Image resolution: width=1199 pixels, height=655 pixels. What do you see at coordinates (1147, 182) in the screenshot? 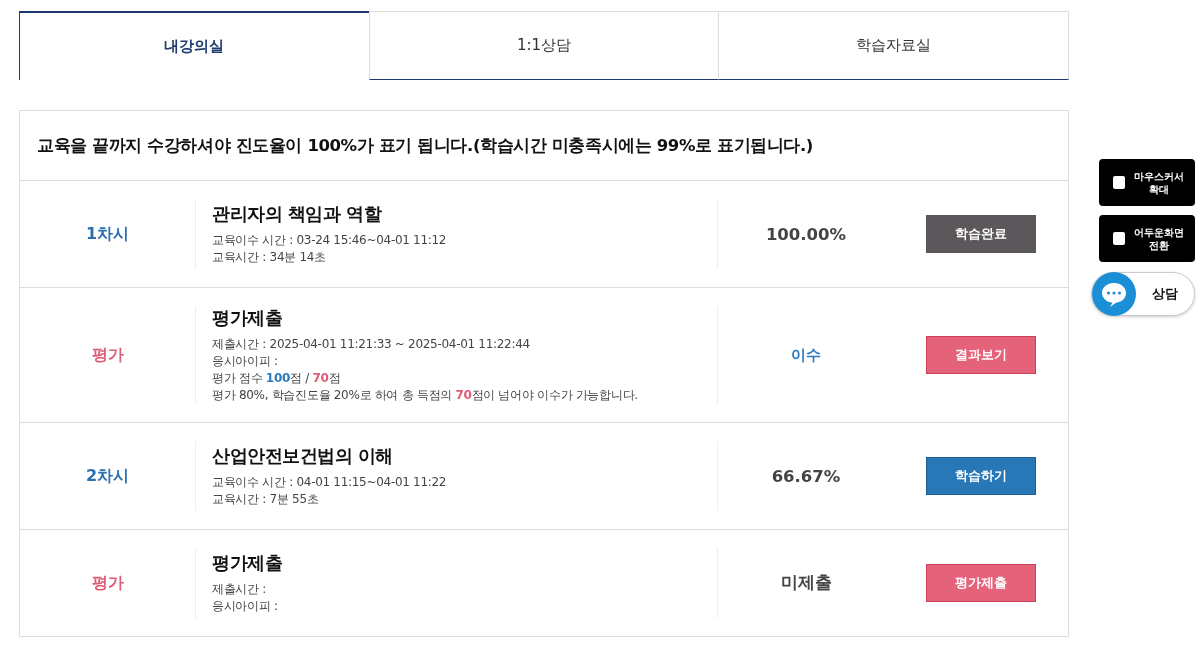
I see `toggle-button: 마우스커서 확대` at bounding box center [1147, 182].